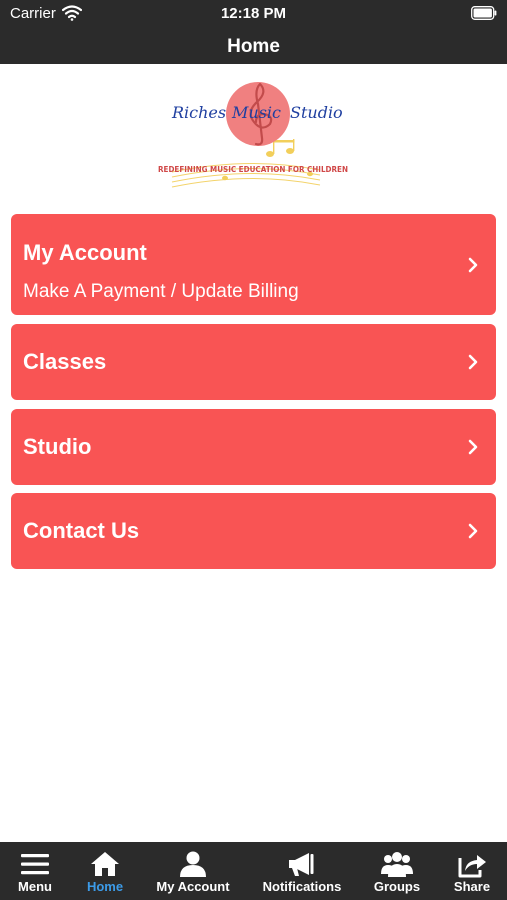  I want to click on tab-my-account: My Account, so click(193, 871).